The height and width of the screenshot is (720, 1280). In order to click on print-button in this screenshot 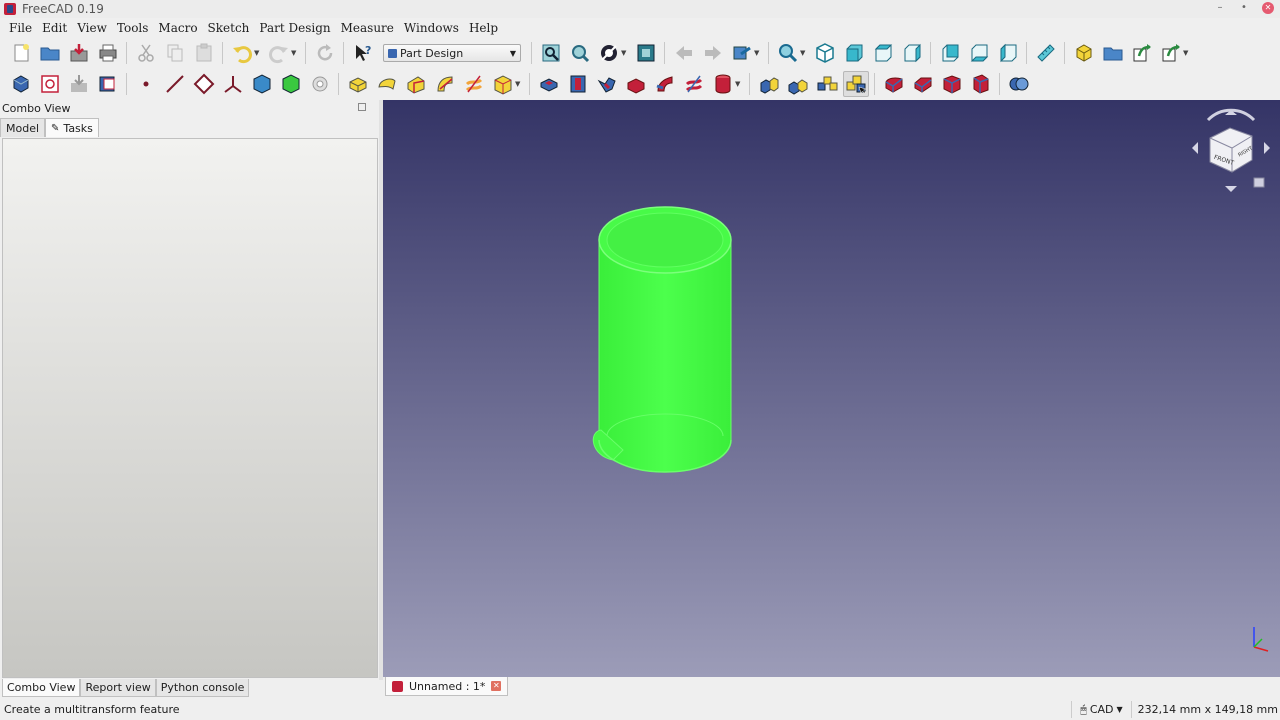, I will do `click(108, 53)`.